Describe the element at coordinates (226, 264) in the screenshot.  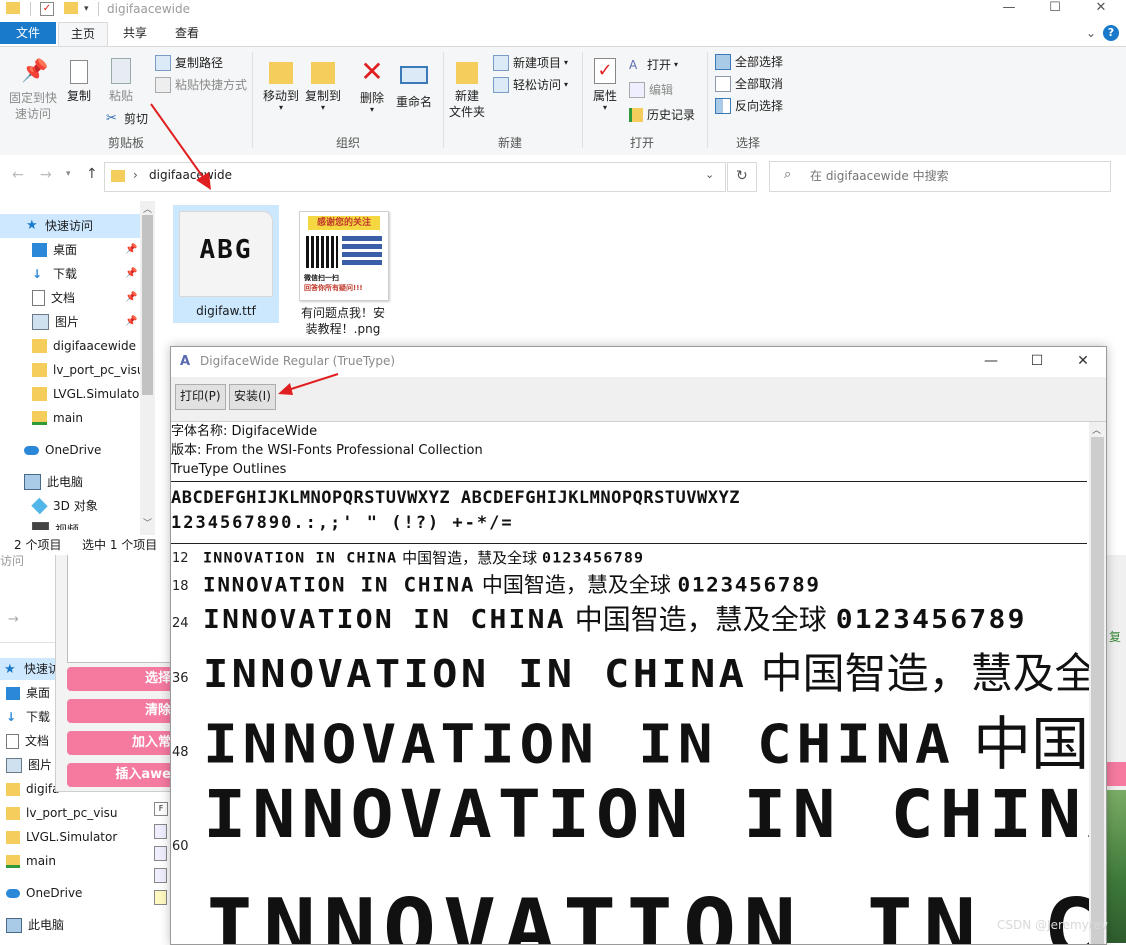
I see `file-item-ttf: ABG digifaw.ttf` at that location.